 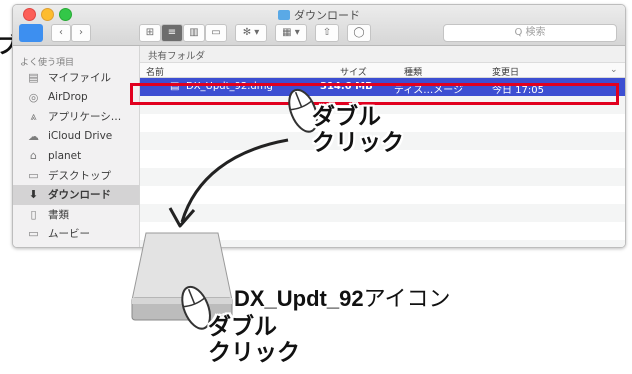 I want to click on arrow-head, so click(x=182, y=217).